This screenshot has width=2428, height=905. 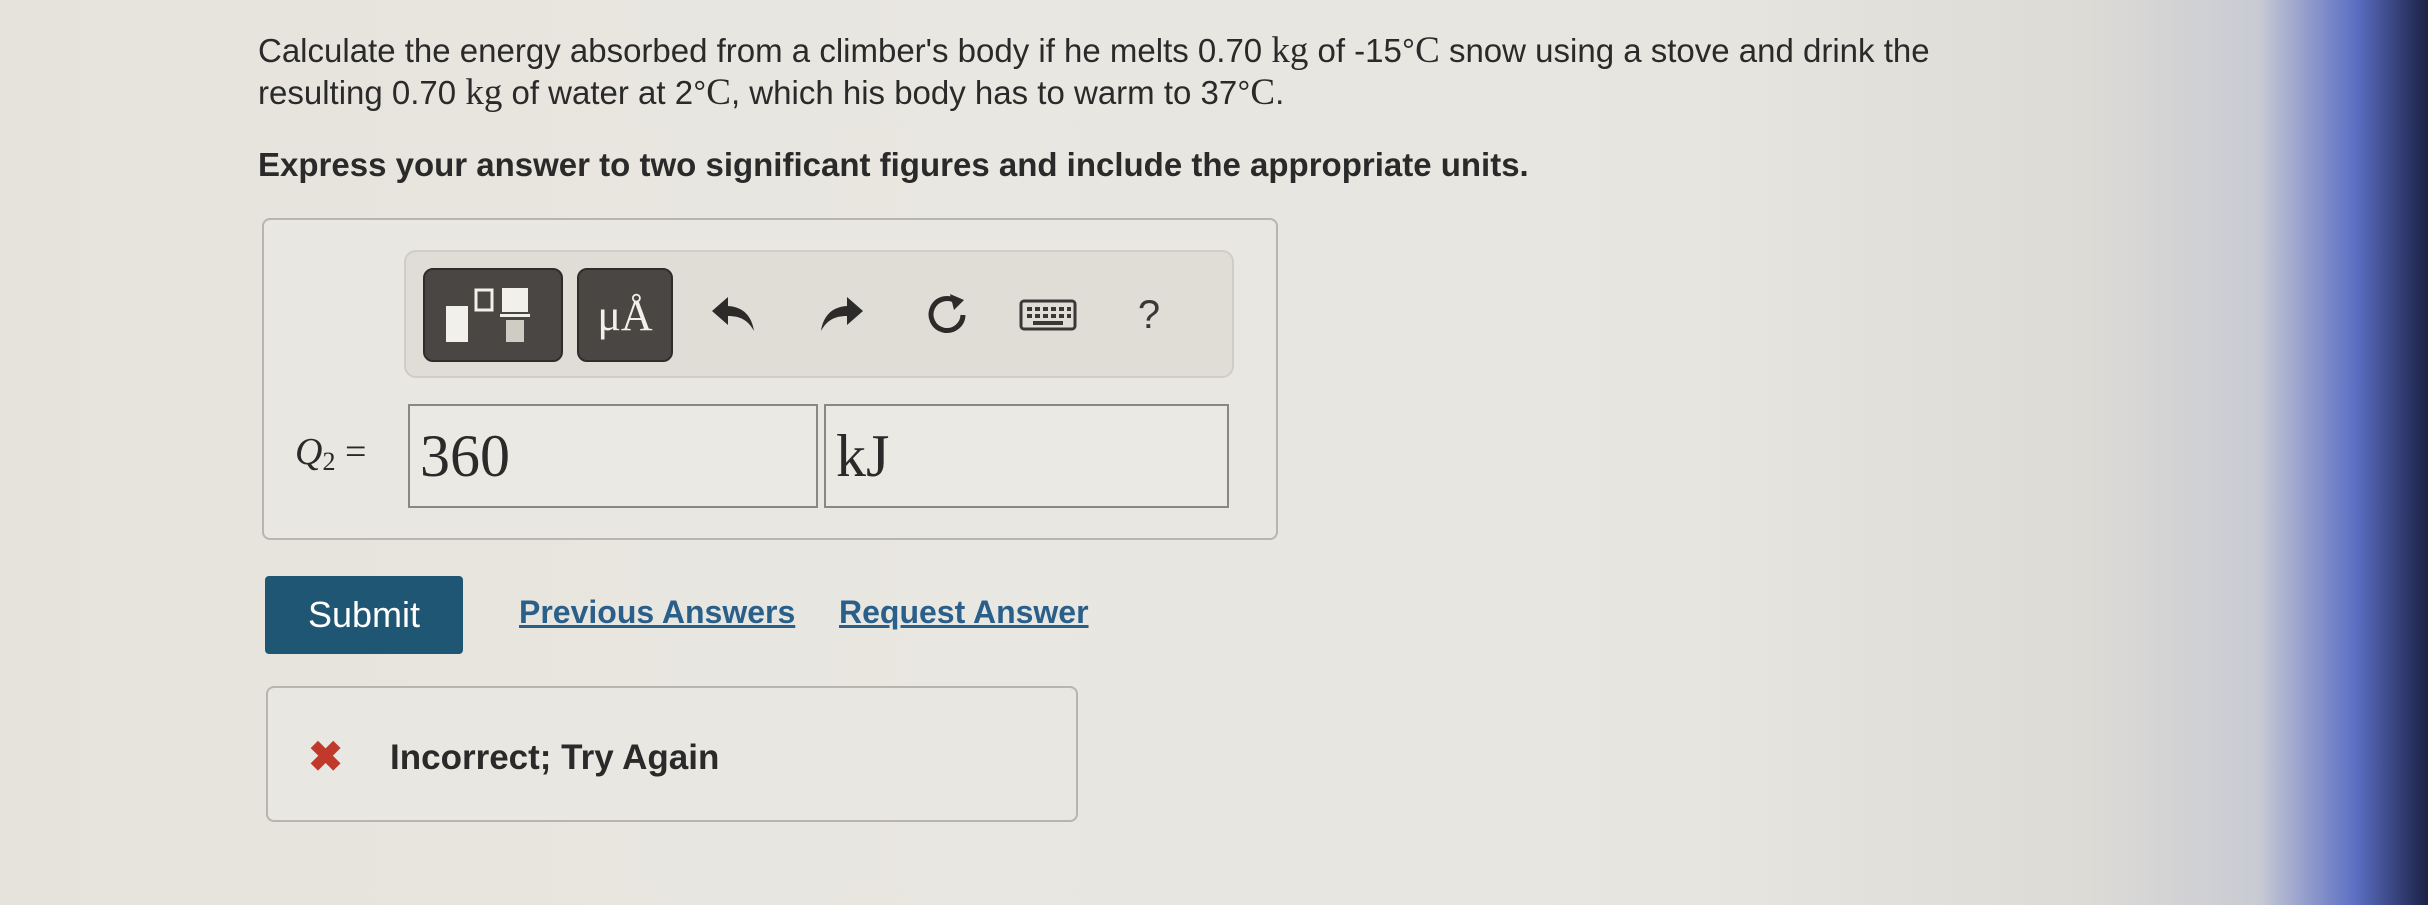 I want to click on reset-button, so click(x=947, y=315).